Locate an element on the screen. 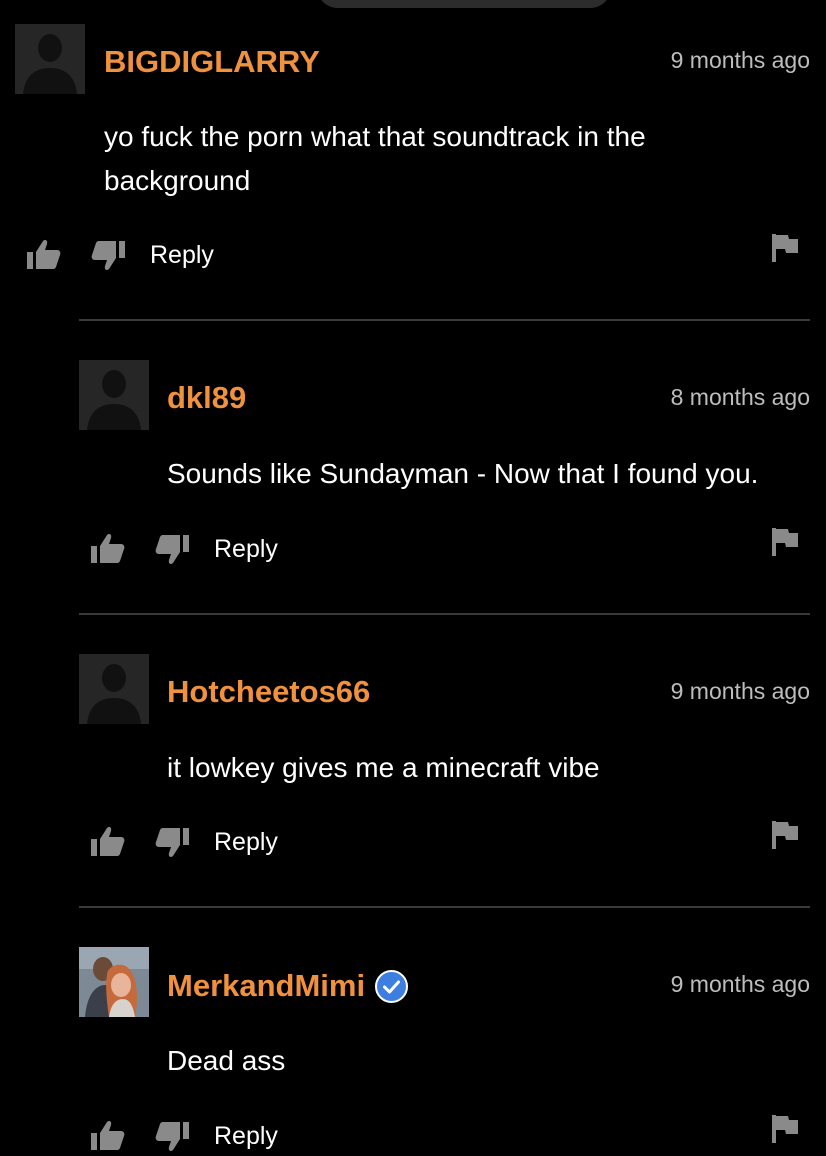 Image resolution: width=826 pixels, height=1156 pixels. username: MerkandMimi is located at coordinates (288, 986).